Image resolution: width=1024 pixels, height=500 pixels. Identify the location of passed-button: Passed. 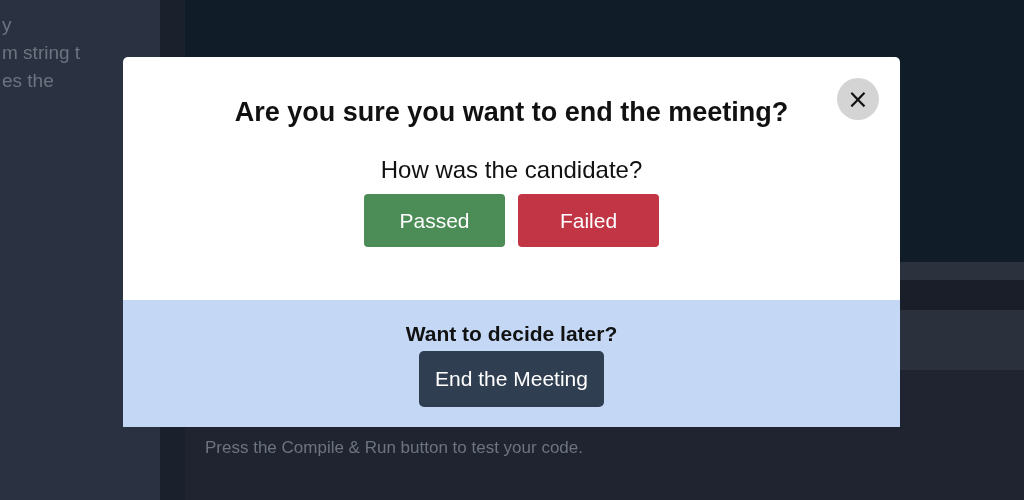
(434, 220).